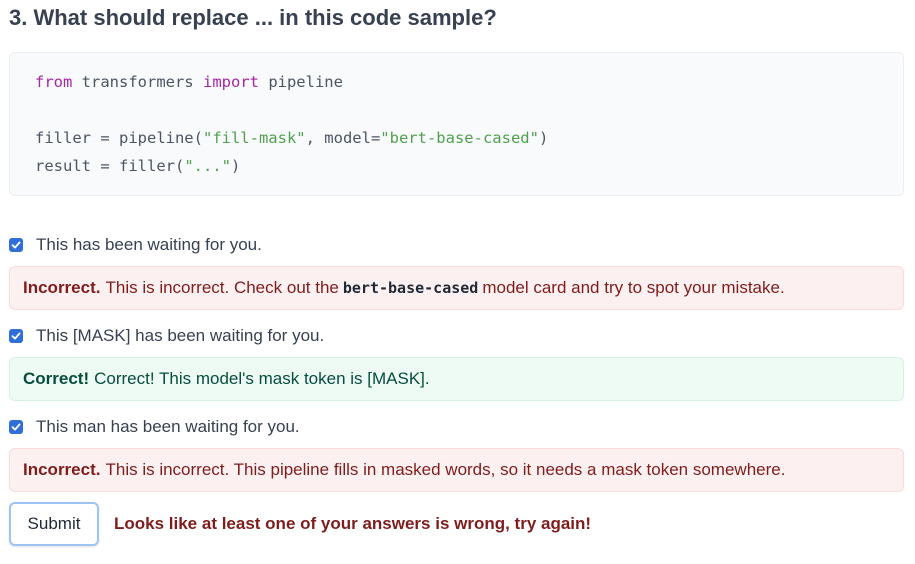 The image size is (915, 564). I want to click on code-line-result: result = filler("..."), so click(137, 166).